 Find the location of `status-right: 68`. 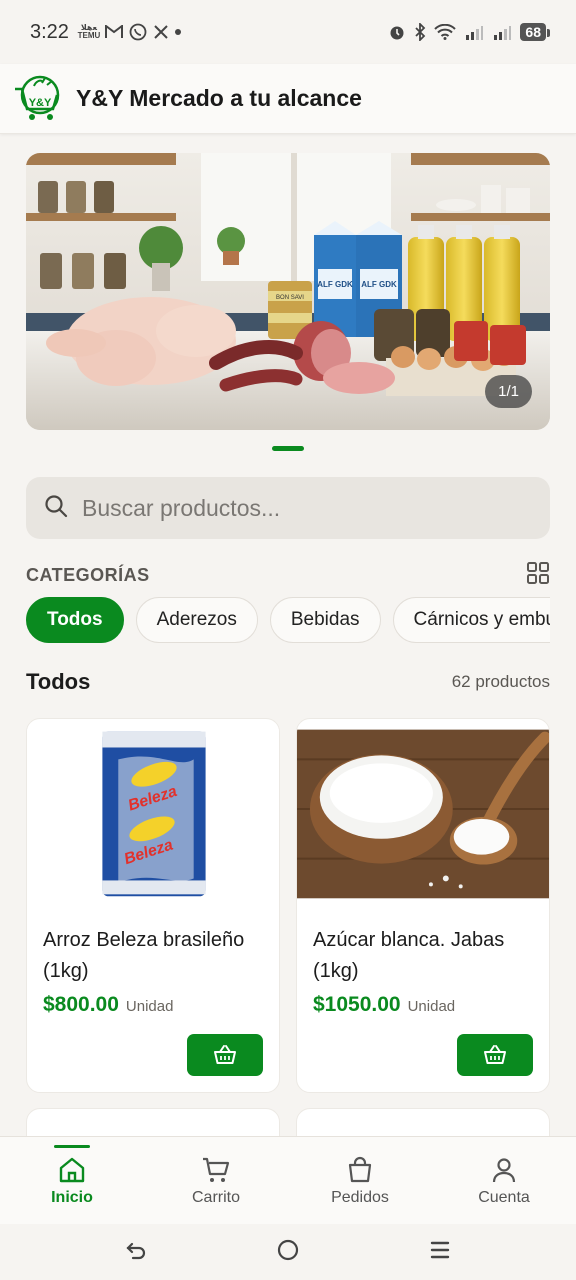

status-right: 68 is located at coordinates (469, 32).